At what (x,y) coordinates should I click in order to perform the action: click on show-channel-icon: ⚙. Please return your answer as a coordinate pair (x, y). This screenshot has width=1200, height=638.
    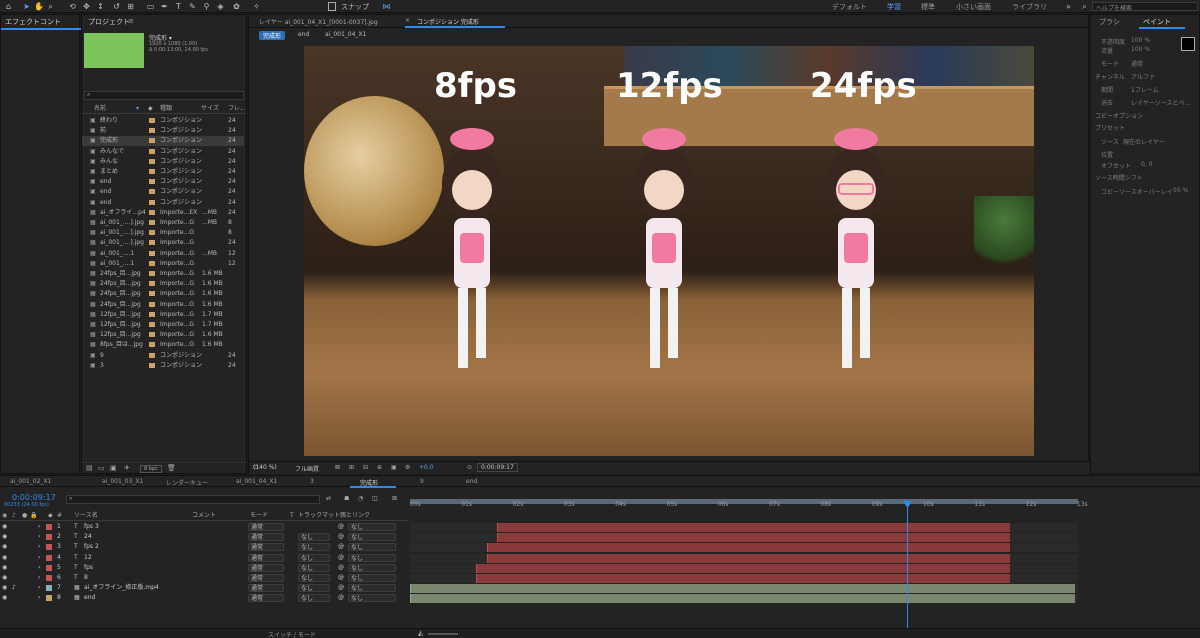
    Looking at the image, I should click on (407, 467).